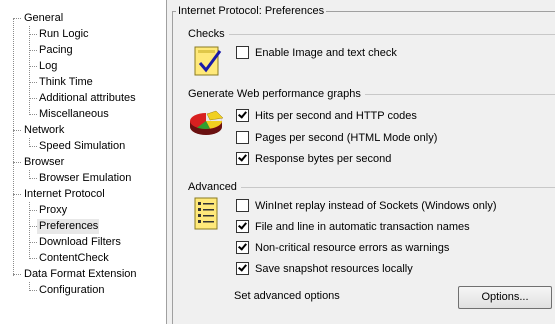 This screenshot has height=324, width=555. What do you see at coordinates (56, 50) in the screenshot?
I see `tree-item-pacing: Pacing` at bounding box center [56, 50].